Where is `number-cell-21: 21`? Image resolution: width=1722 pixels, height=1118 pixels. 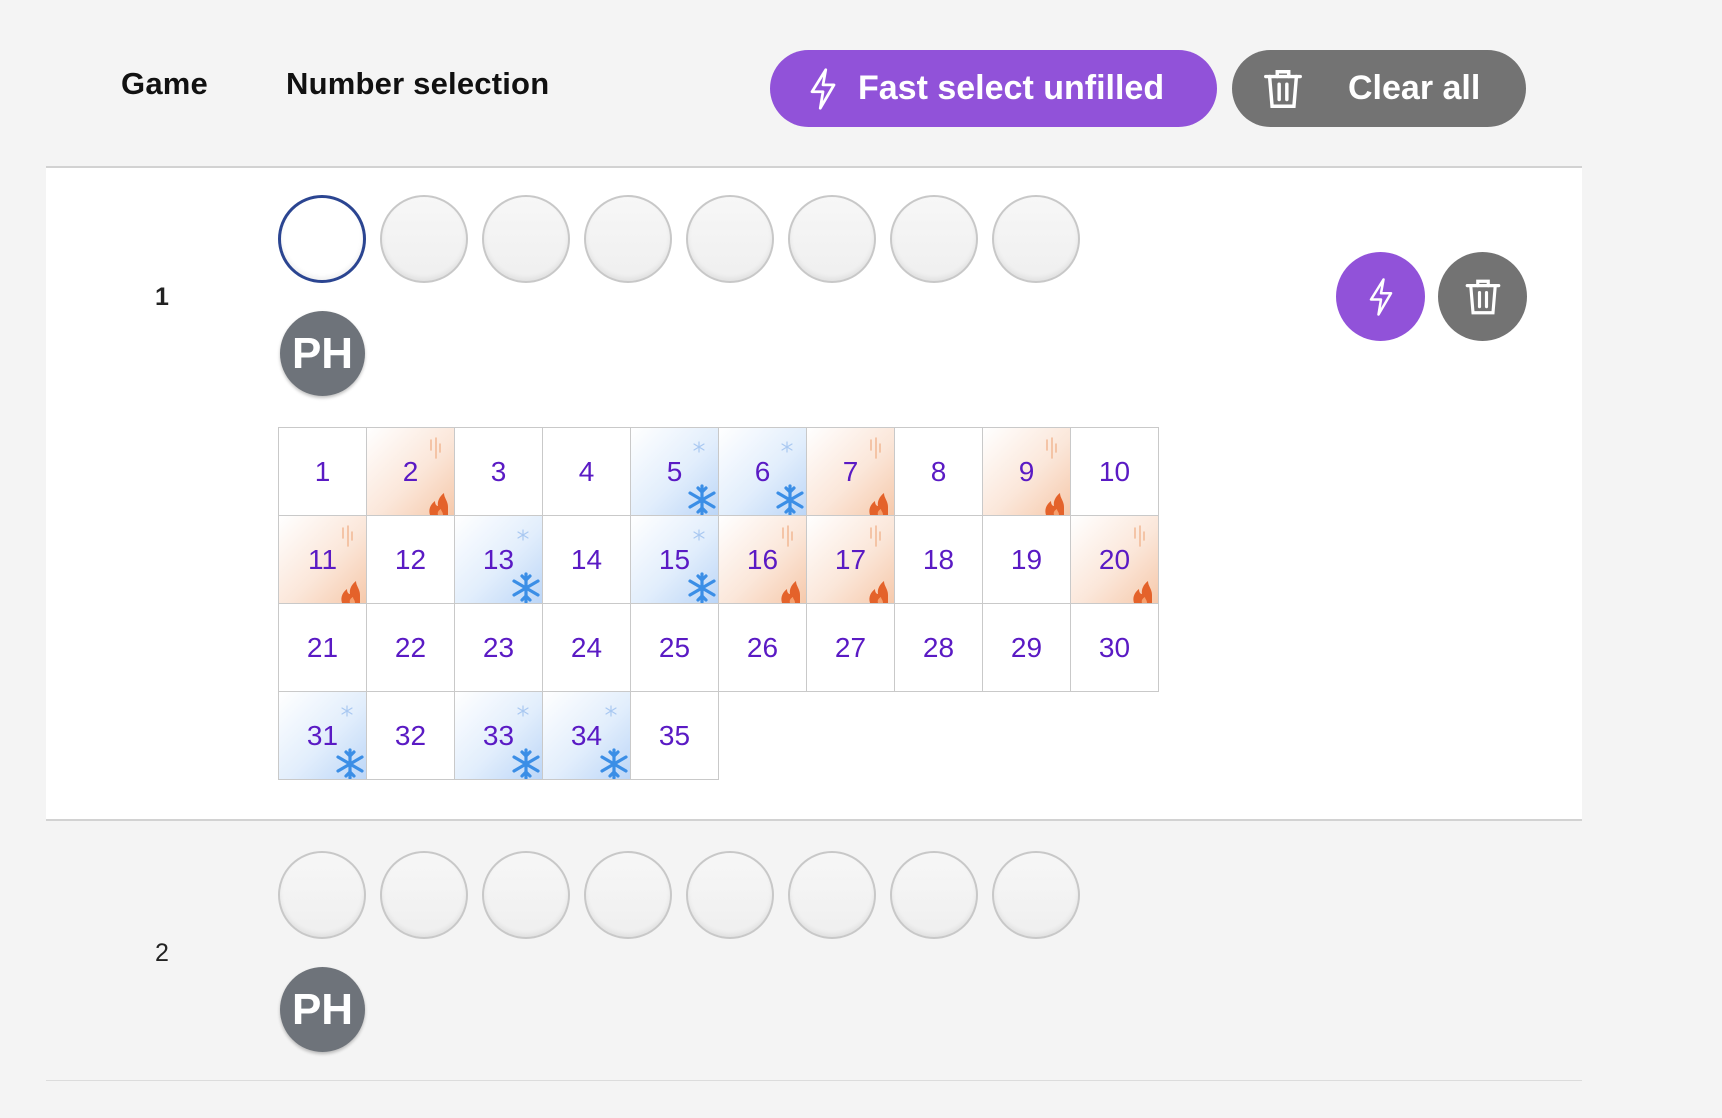 number-cell-21: 21 is located at coordinates (322, 647).